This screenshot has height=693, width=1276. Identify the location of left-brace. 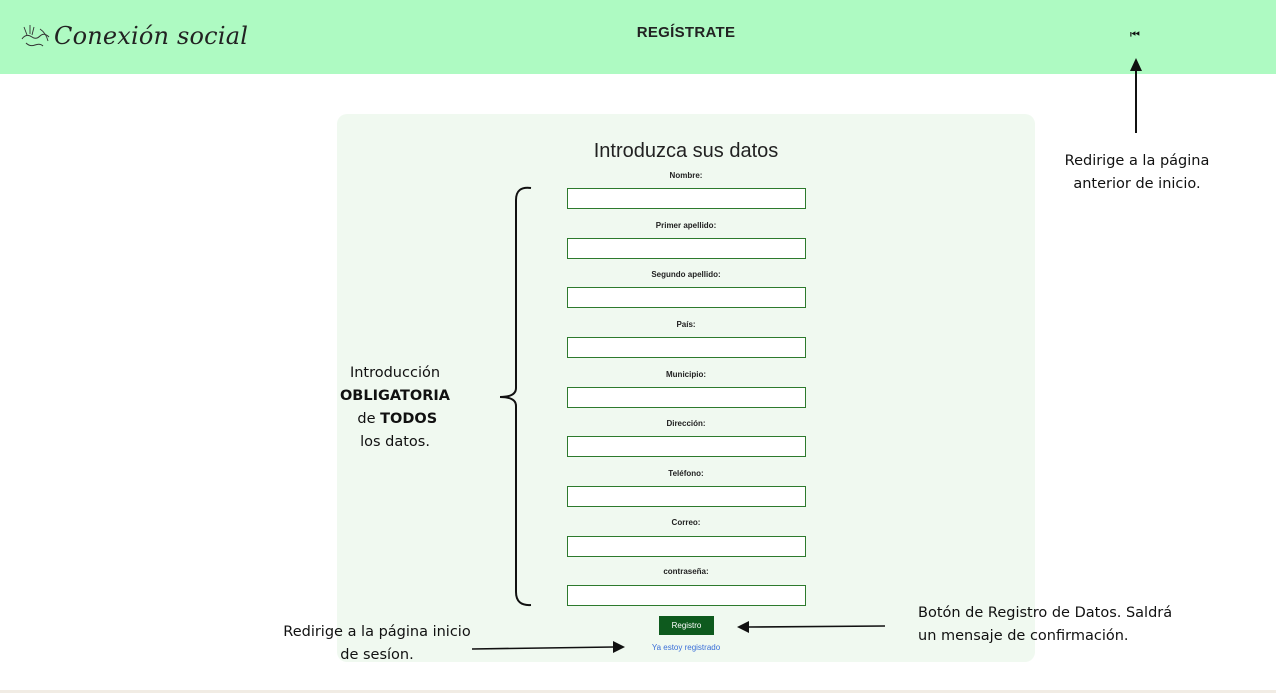
(515, 396).